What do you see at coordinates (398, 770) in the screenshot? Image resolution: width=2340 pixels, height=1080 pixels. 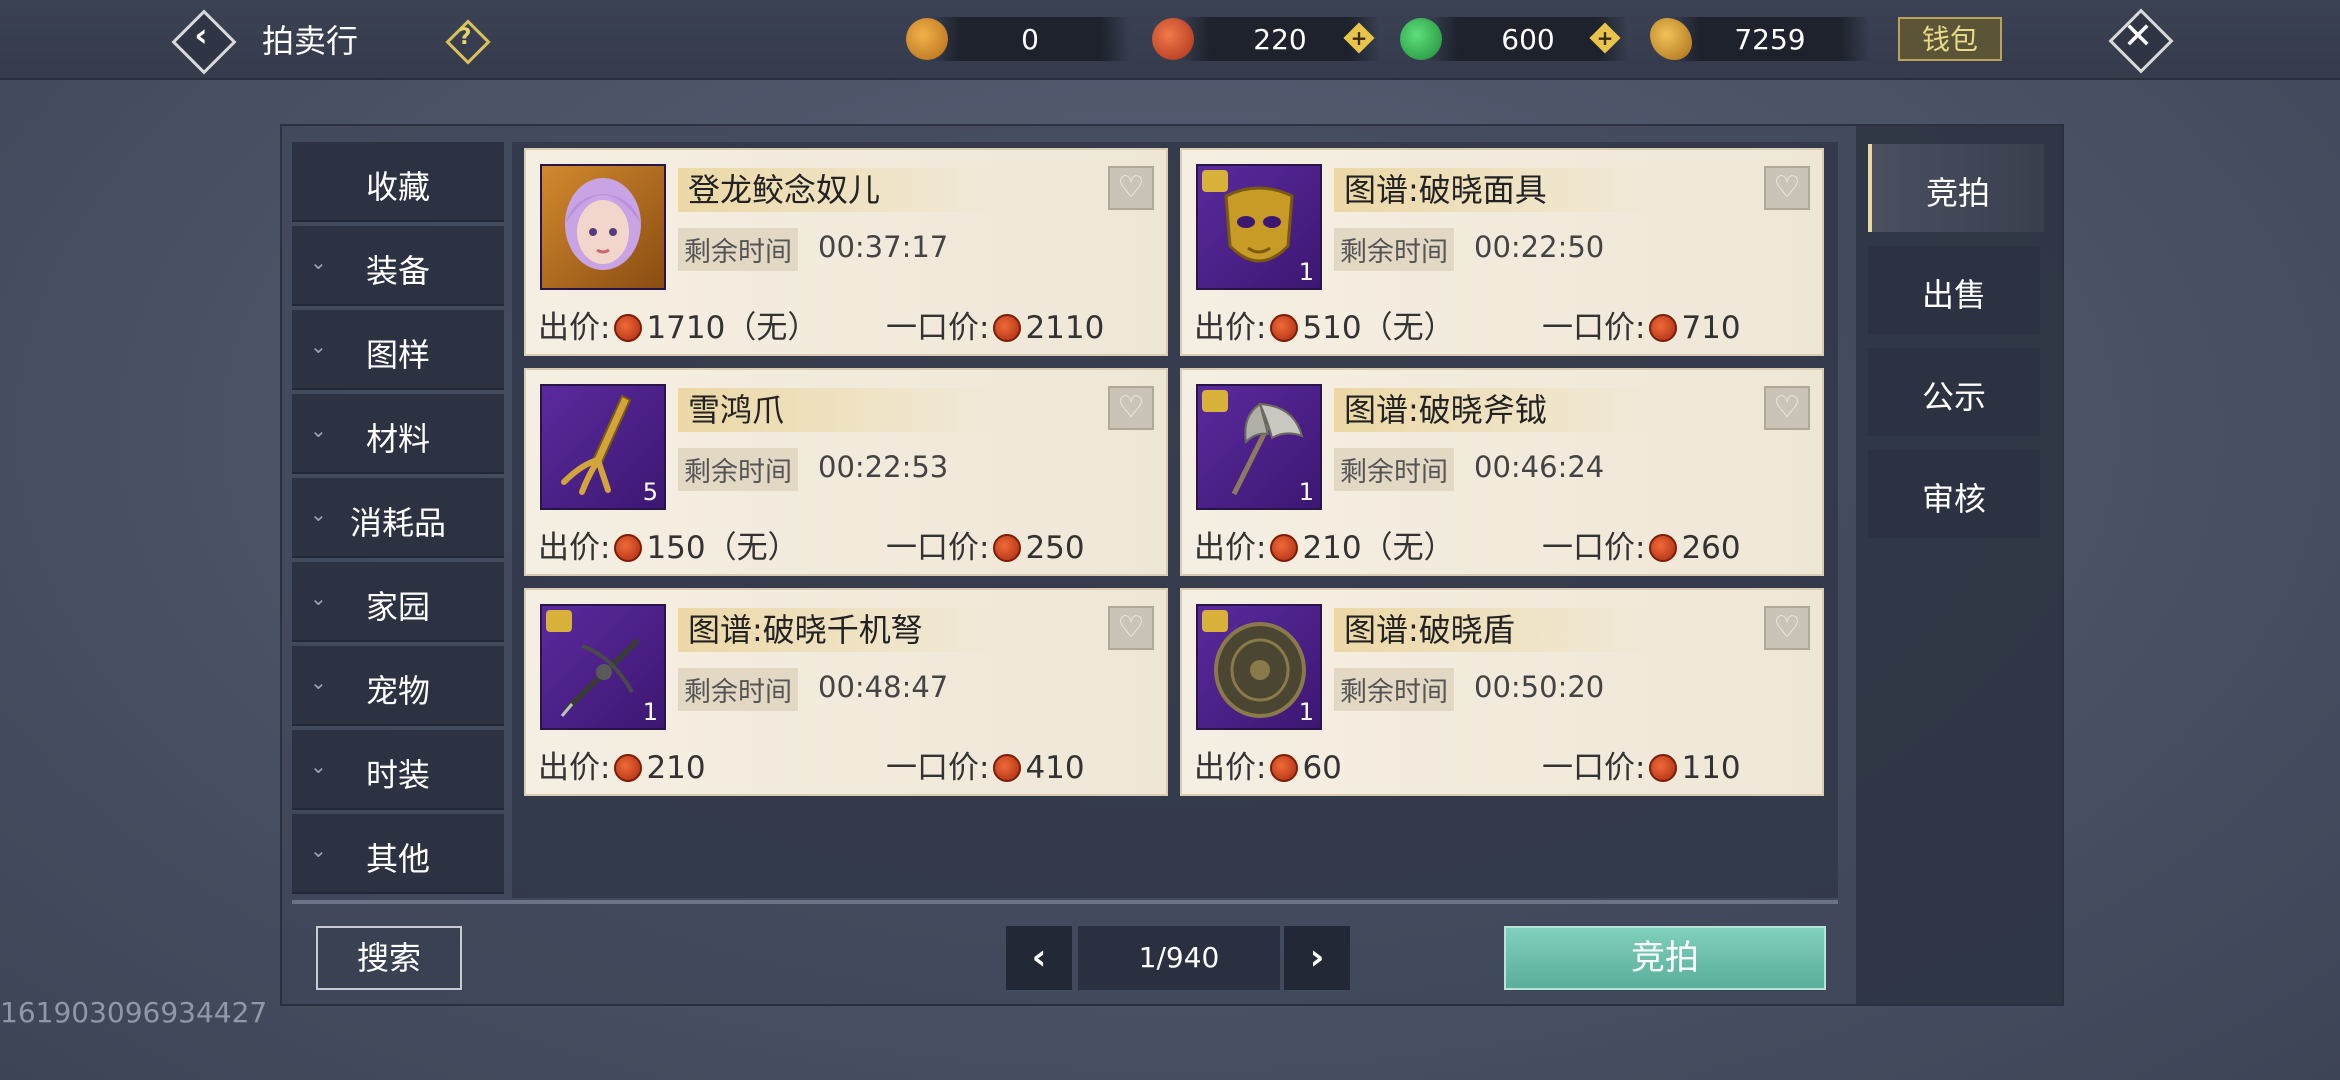 I see `sidebar-item-fashion: ⌄ 时装` at bounding box center [398, 770].